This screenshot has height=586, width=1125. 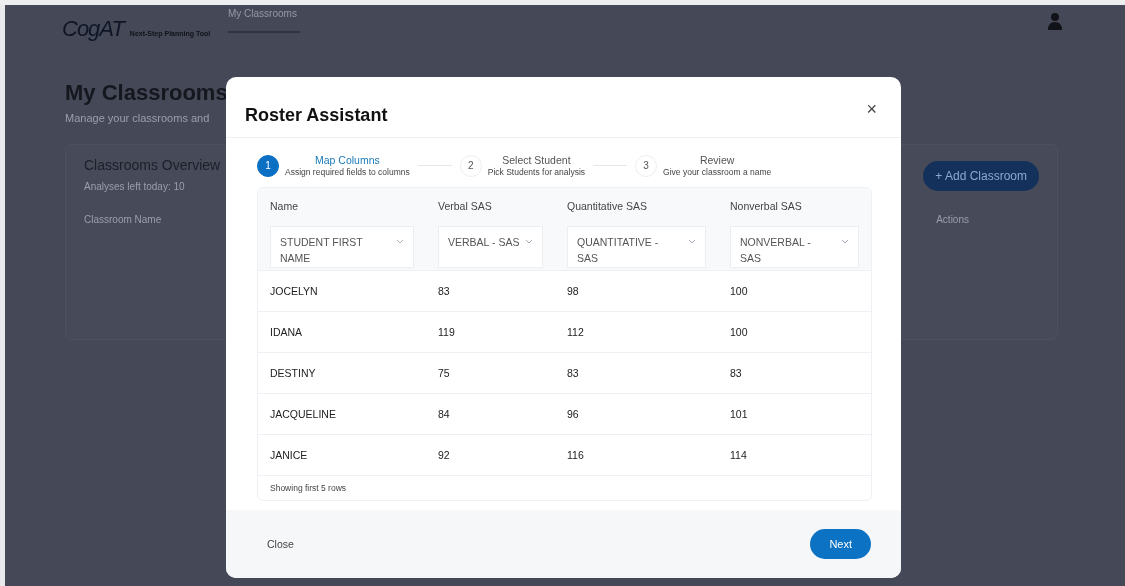 What do you see at coordinates (137, 118) in the screenshot?
I see `page-subtitle: Manage your classrooms and` at bounding box center [137, 118].